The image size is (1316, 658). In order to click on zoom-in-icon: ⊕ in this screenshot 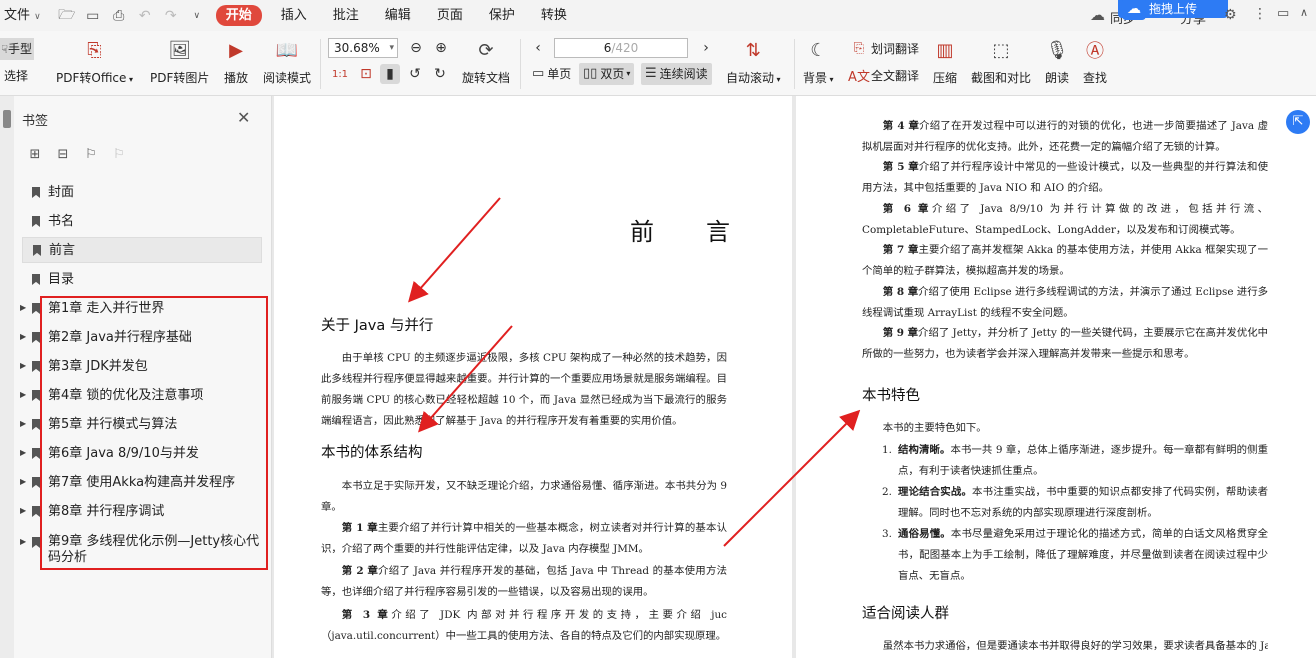, I will do `click(441, 48)`.